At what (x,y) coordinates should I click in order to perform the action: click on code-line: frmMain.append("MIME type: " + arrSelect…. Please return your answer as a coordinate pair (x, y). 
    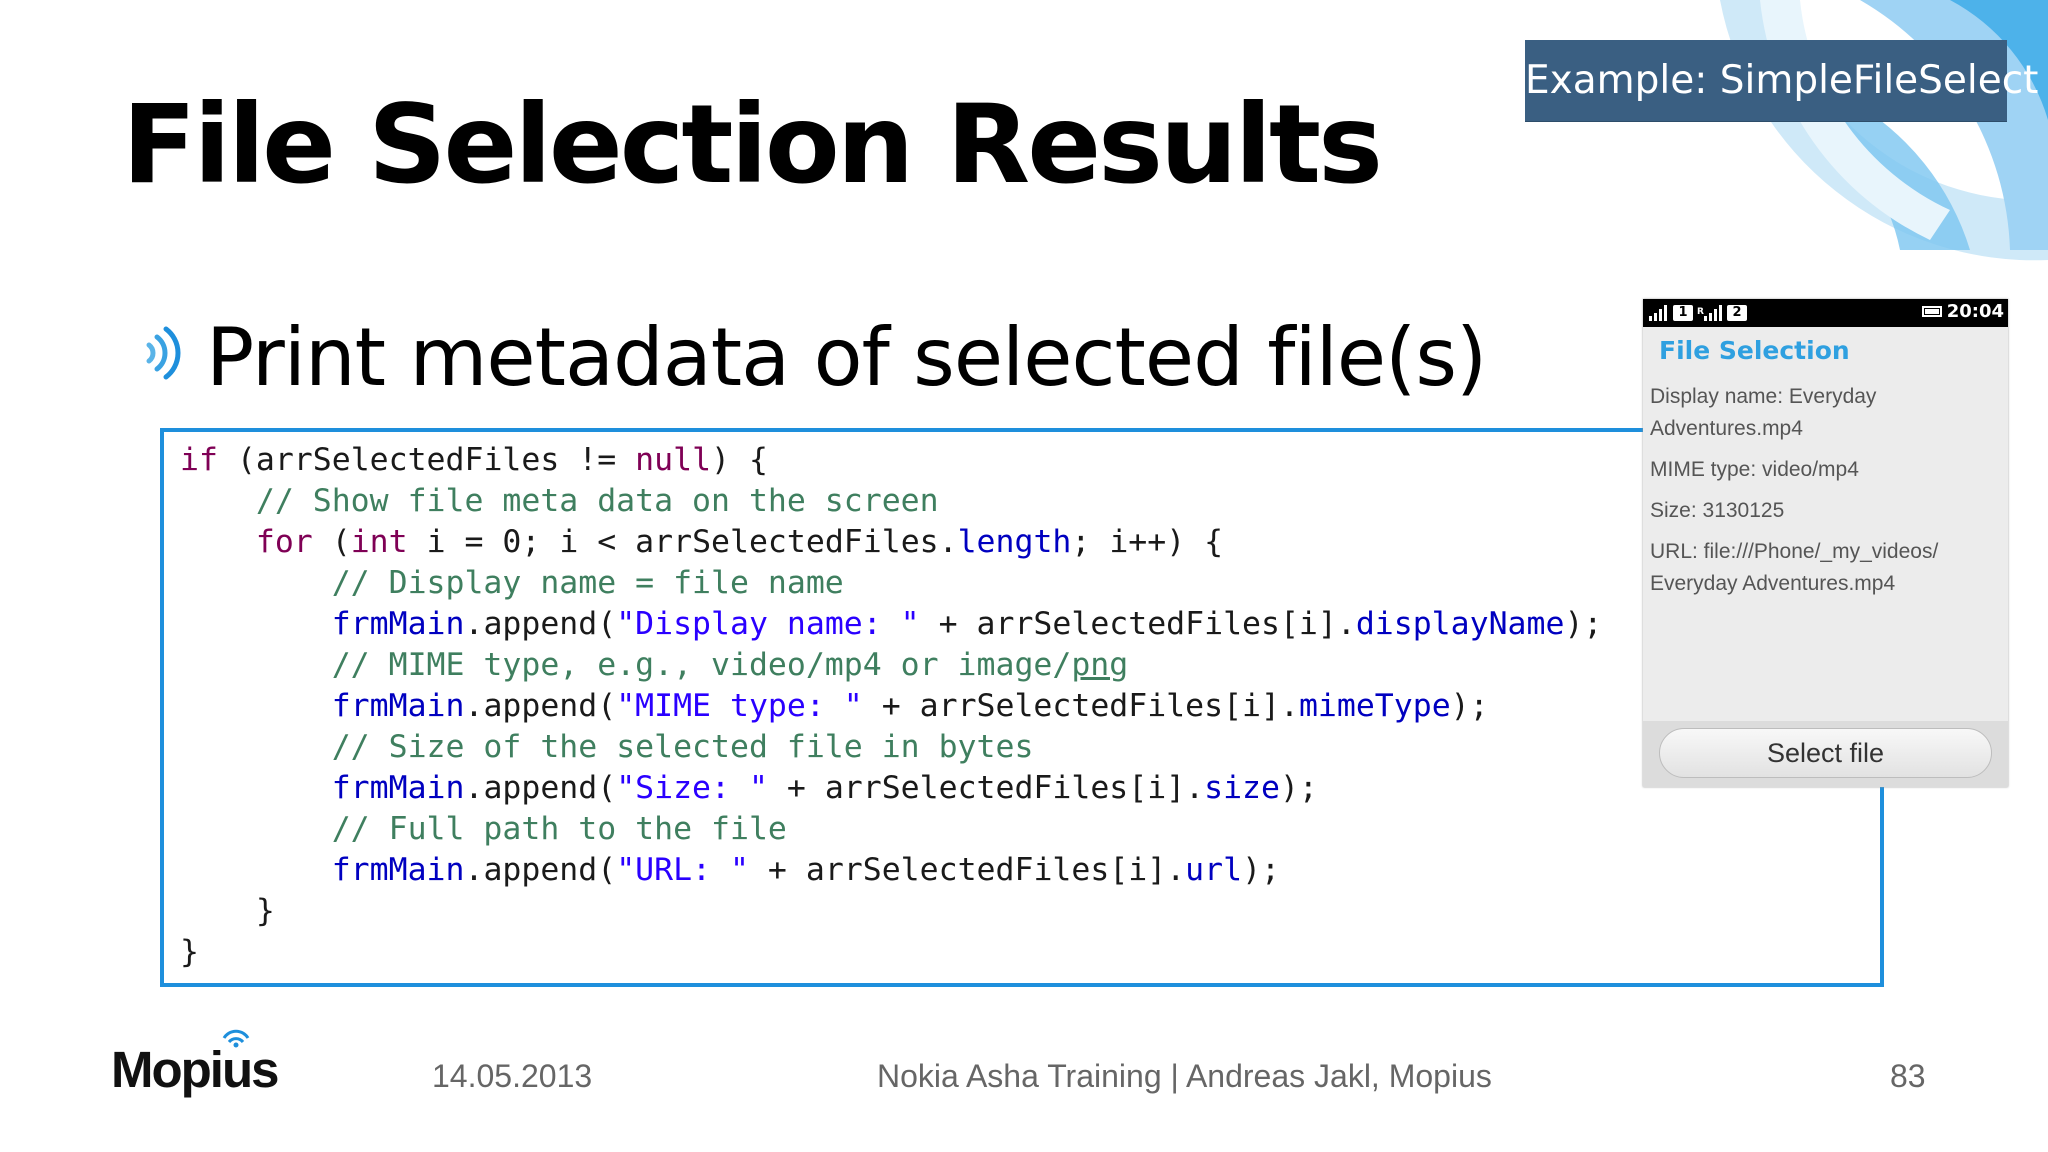
    Looking at the image, I should click on (910, 706).